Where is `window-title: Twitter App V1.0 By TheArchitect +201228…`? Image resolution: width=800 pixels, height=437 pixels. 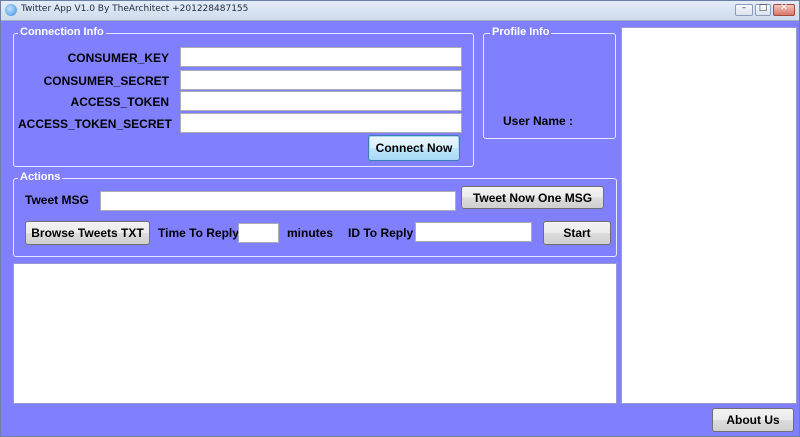 window-title: Twitter App V1.0 By TheArchitect +201228… is located at coordinates (135, 9).